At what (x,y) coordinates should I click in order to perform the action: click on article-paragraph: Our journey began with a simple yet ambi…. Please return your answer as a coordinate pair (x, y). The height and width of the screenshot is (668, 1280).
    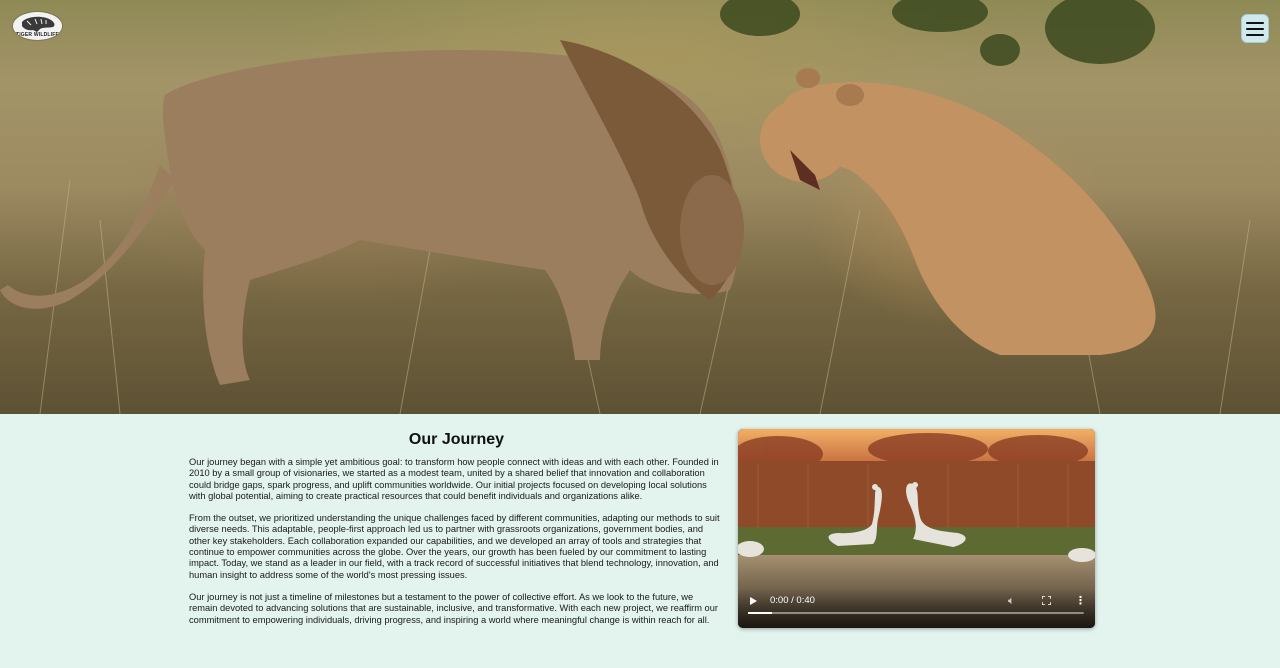
    Looking at the image, I should click on (454, 479).